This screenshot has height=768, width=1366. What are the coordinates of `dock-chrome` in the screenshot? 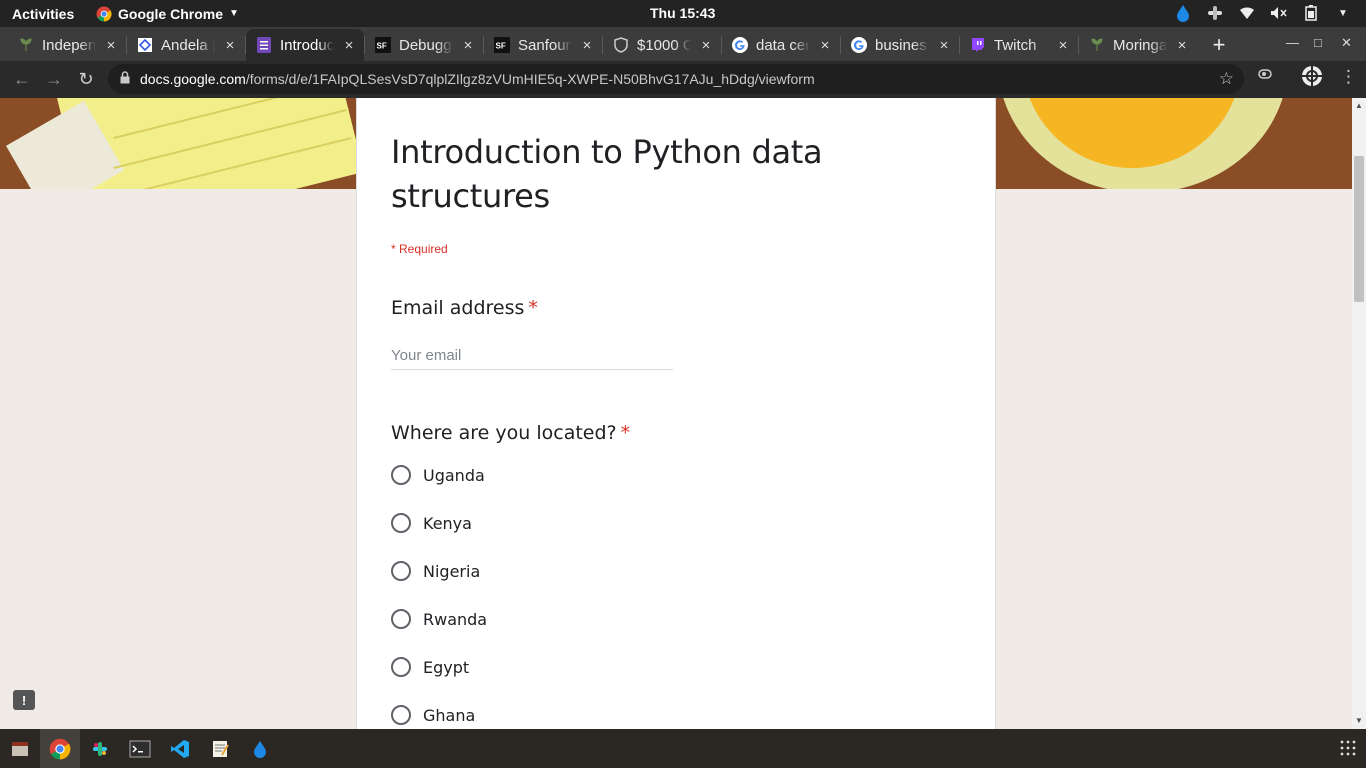 It's located at (60, 748).